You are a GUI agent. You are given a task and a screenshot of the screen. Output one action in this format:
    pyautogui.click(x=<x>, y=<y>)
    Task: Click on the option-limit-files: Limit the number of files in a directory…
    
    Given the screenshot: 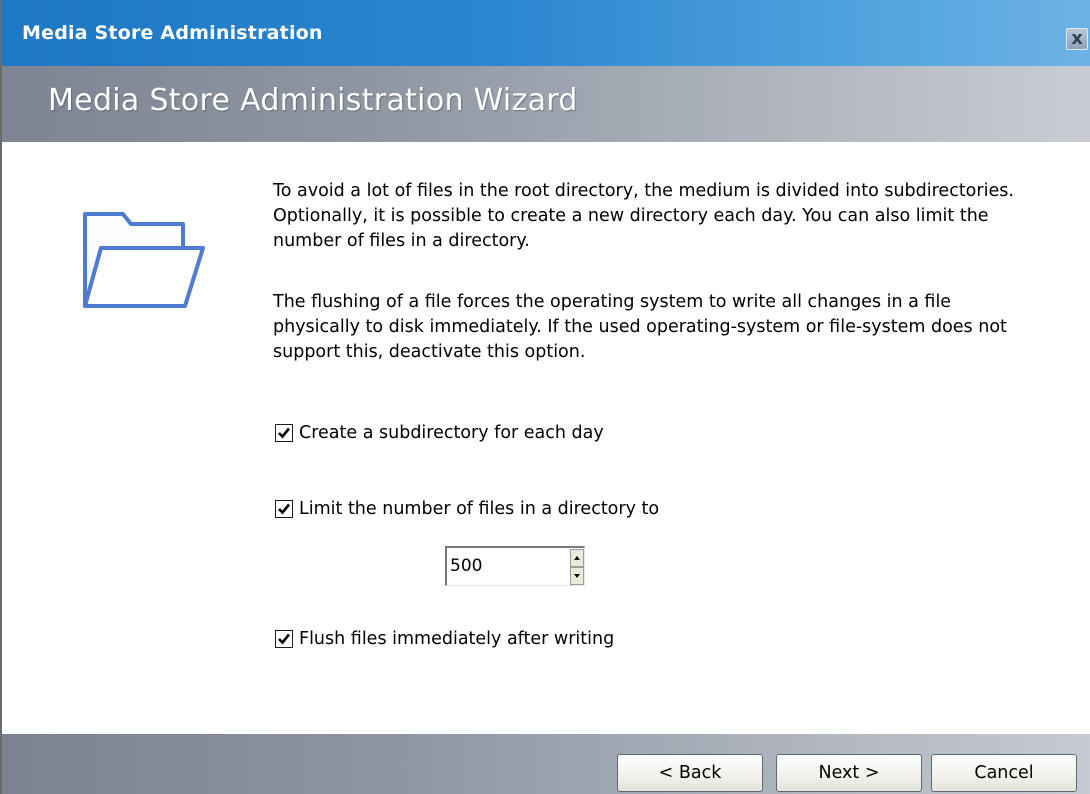 What is the action you would take?
    pyautogui.click(x=467, y=509)
    